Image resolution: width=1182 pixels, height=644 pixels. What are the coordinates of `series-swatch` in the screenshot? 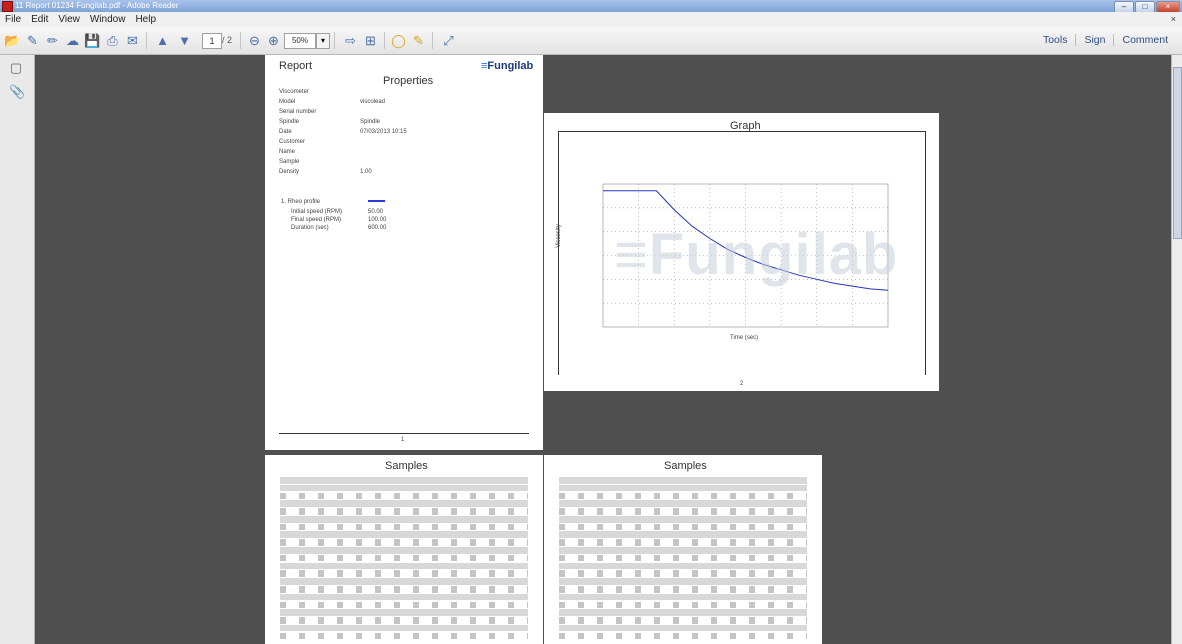 It's located at (376, 201).